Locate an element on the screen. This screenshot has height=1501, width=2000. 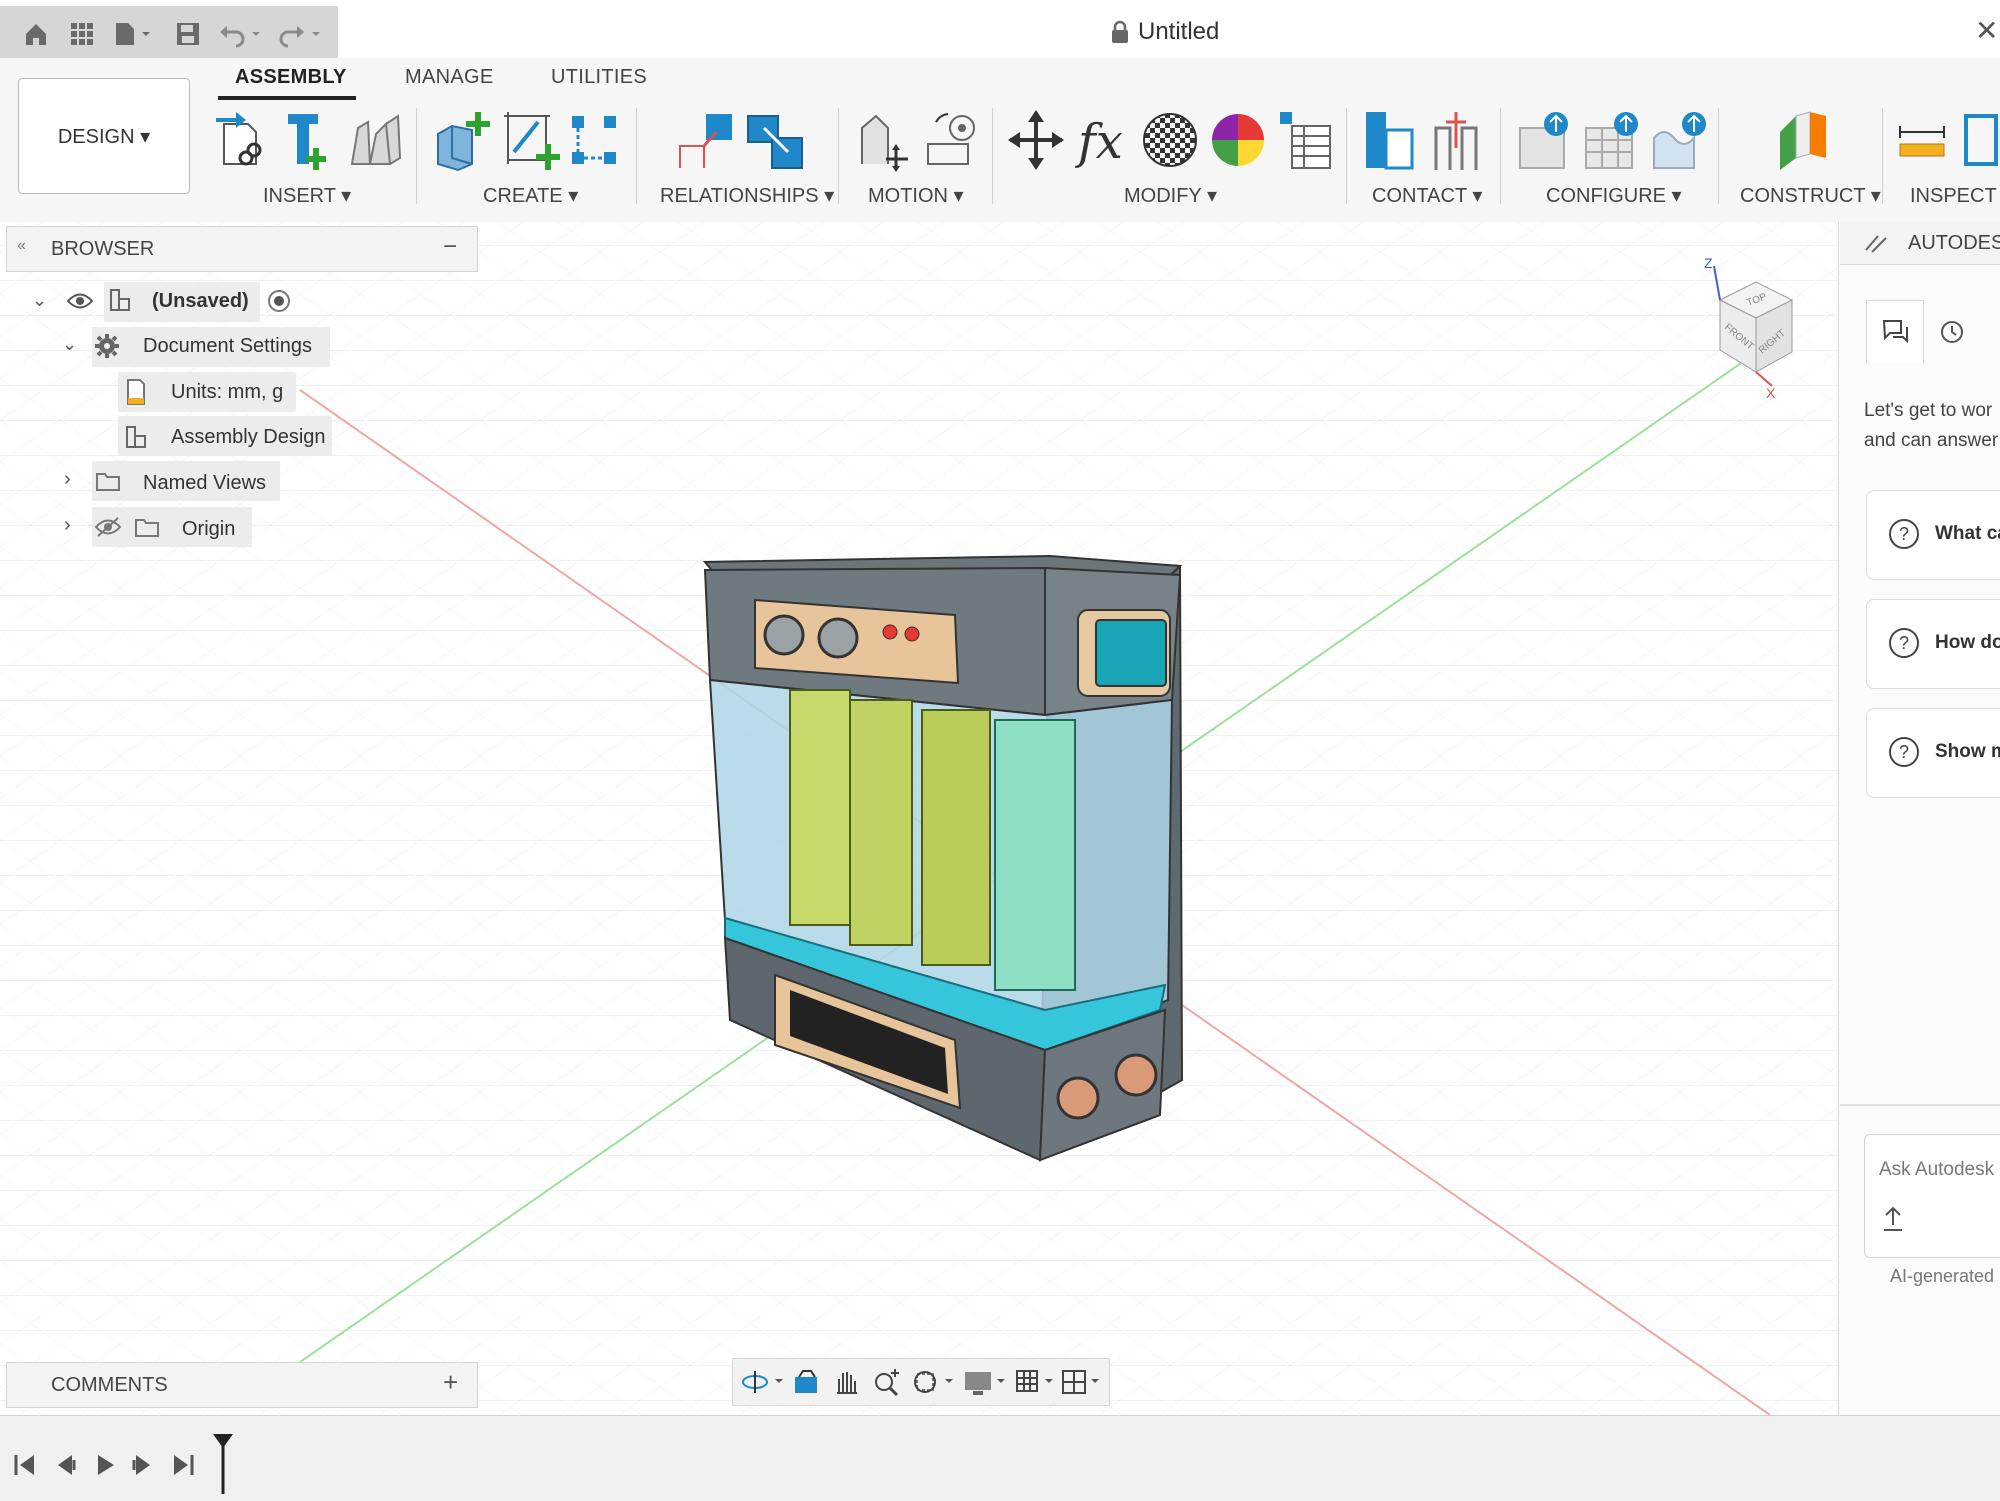
tree-item-unsaved: (Unsaved) is located at coordinates (200, 301).